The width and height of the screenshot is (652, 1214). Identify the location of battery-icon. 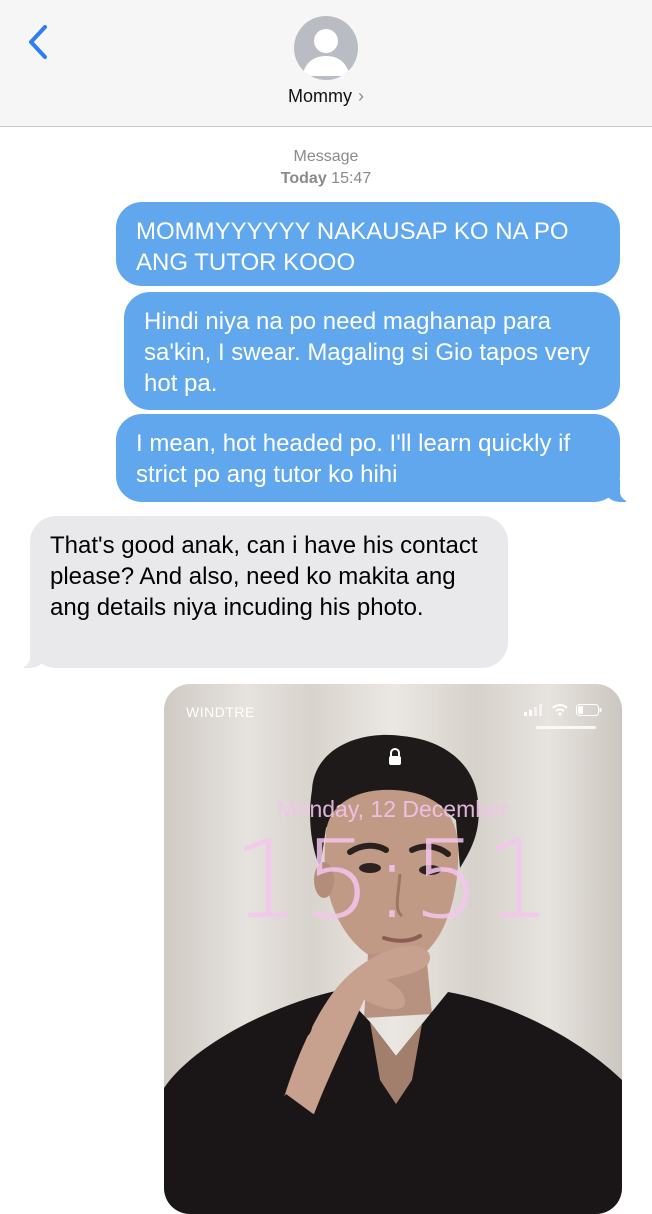
(589, 710).